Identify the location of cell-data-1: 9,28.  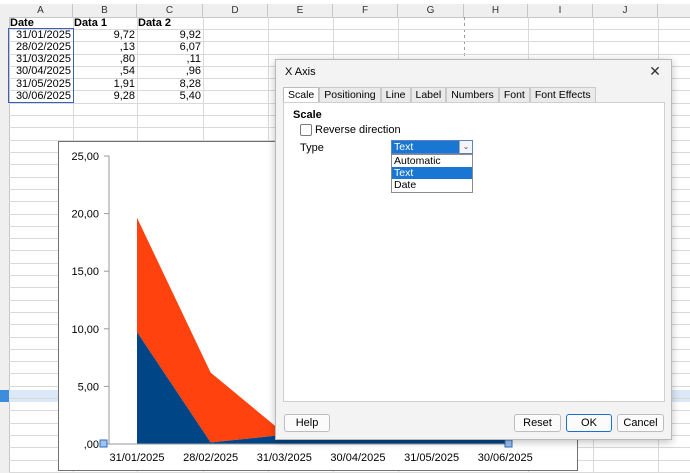
(105, 96).